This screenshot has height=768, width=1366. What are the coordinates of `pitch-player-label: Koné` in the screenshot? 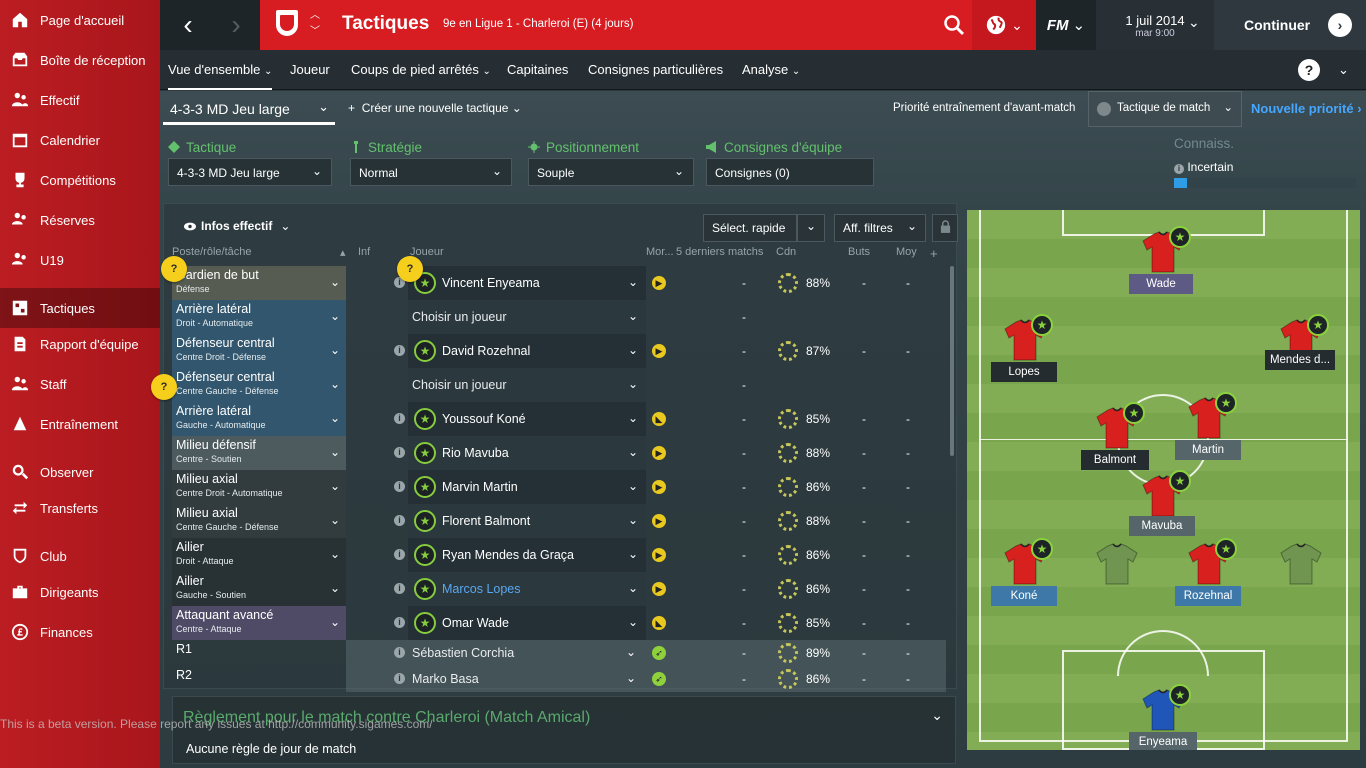 It's located at (1024, 596).